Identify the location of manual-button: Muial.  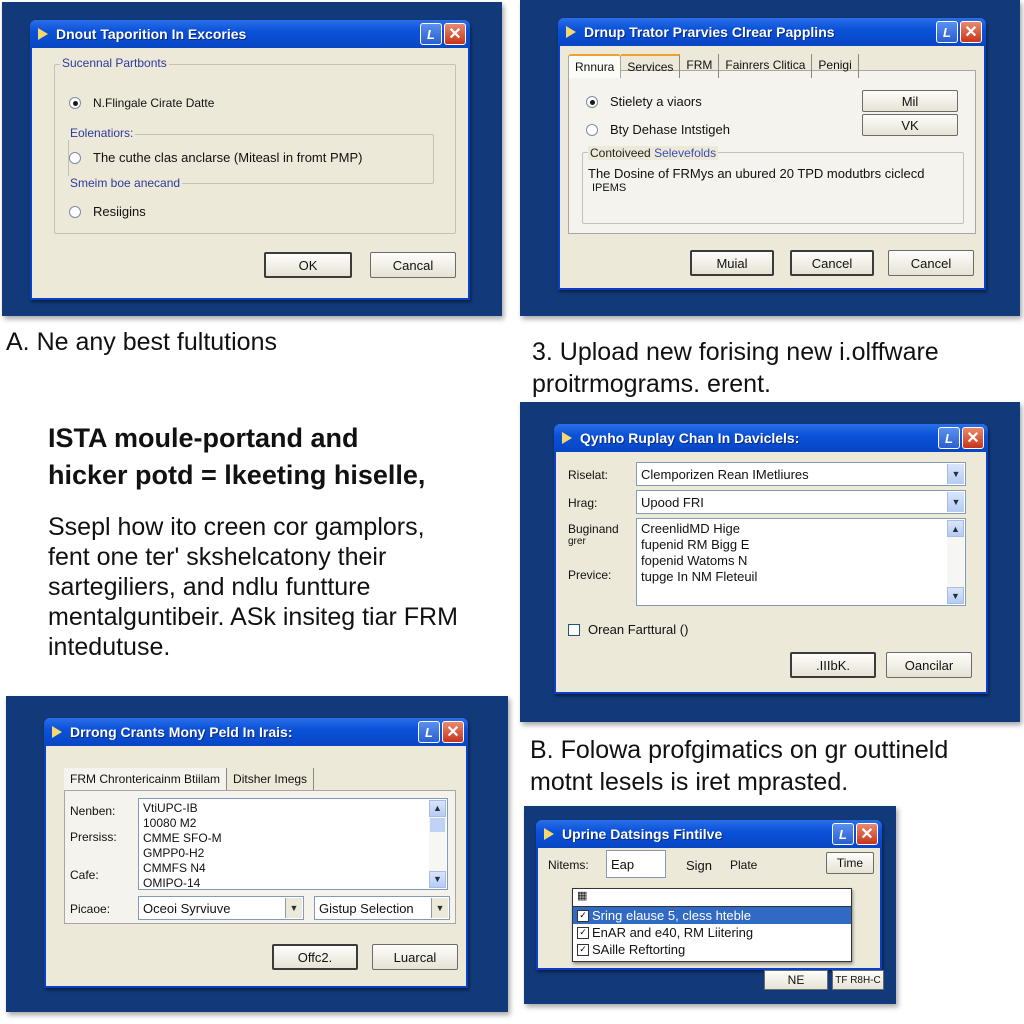
(732, 263).